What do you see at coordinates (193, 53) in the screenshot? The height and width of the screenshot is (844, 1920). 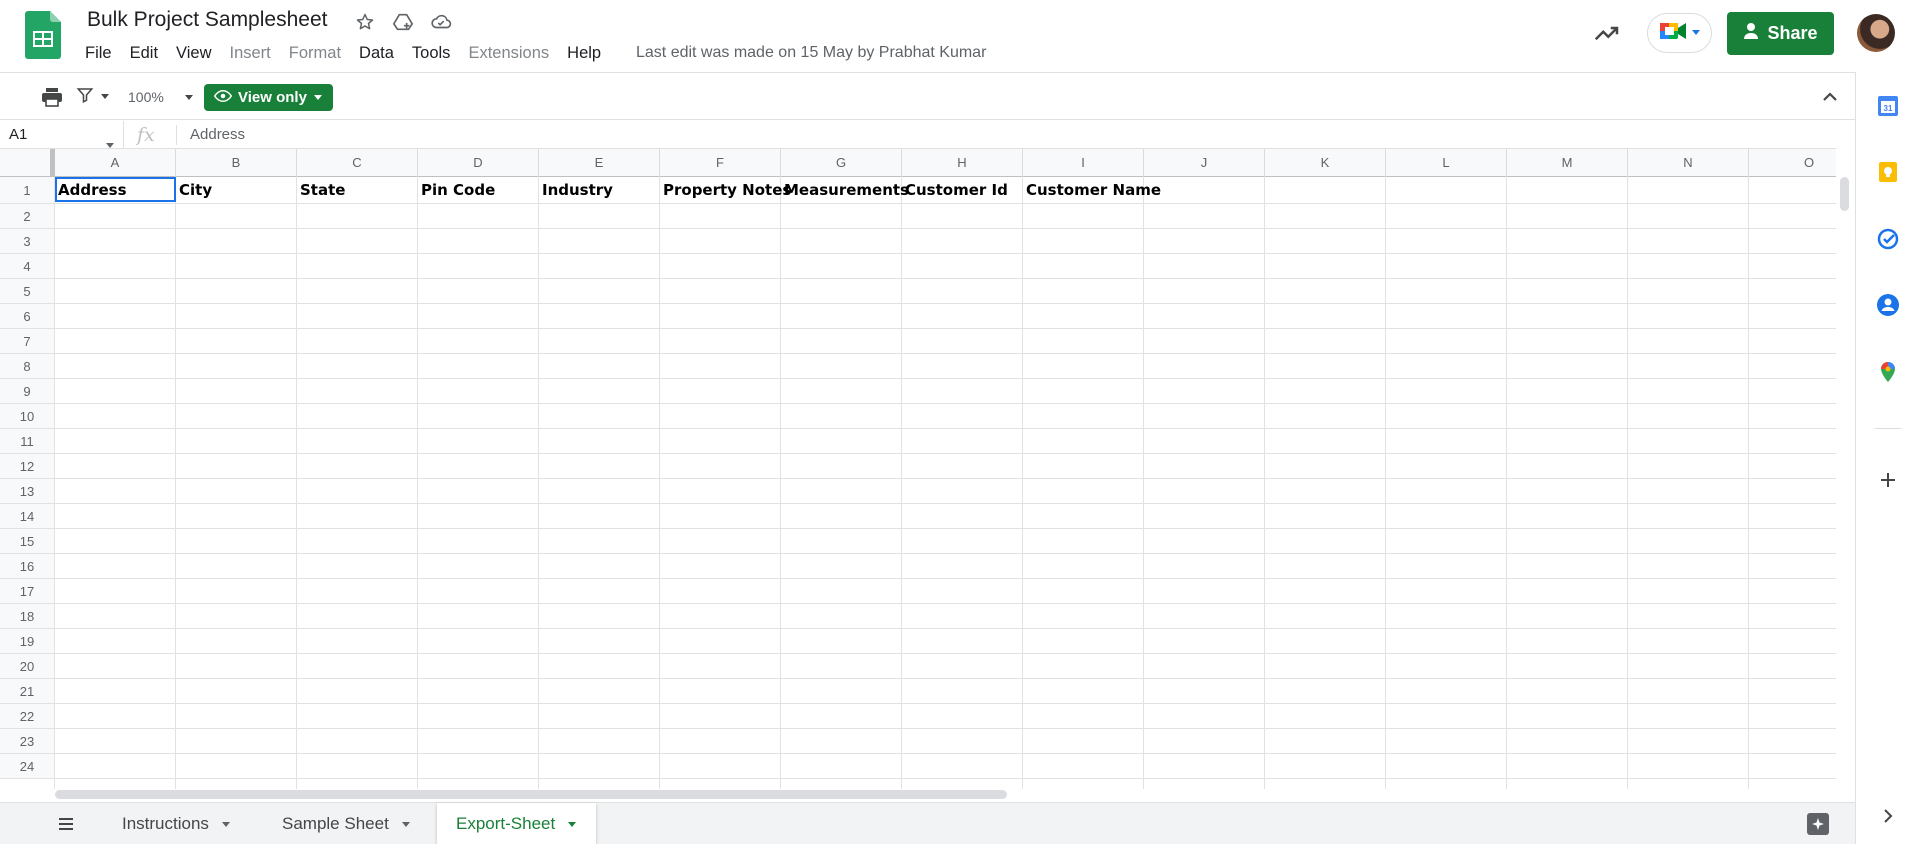 I see `menu-view: View` at bounding box center [193, 53].